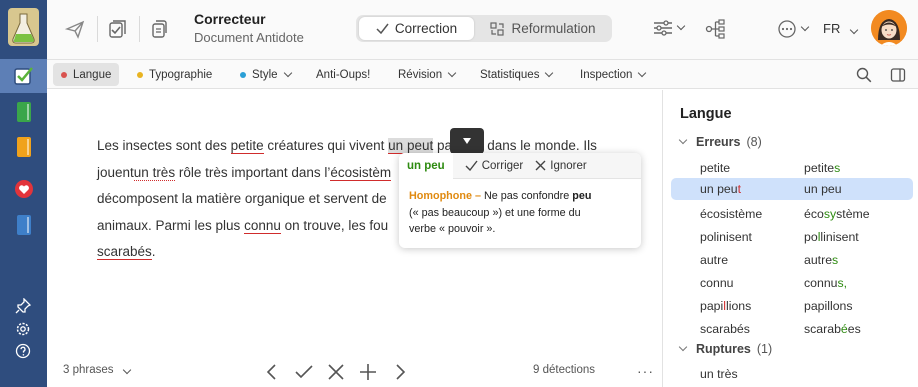  I want to click on language-selector: FR, so click(841, 28).